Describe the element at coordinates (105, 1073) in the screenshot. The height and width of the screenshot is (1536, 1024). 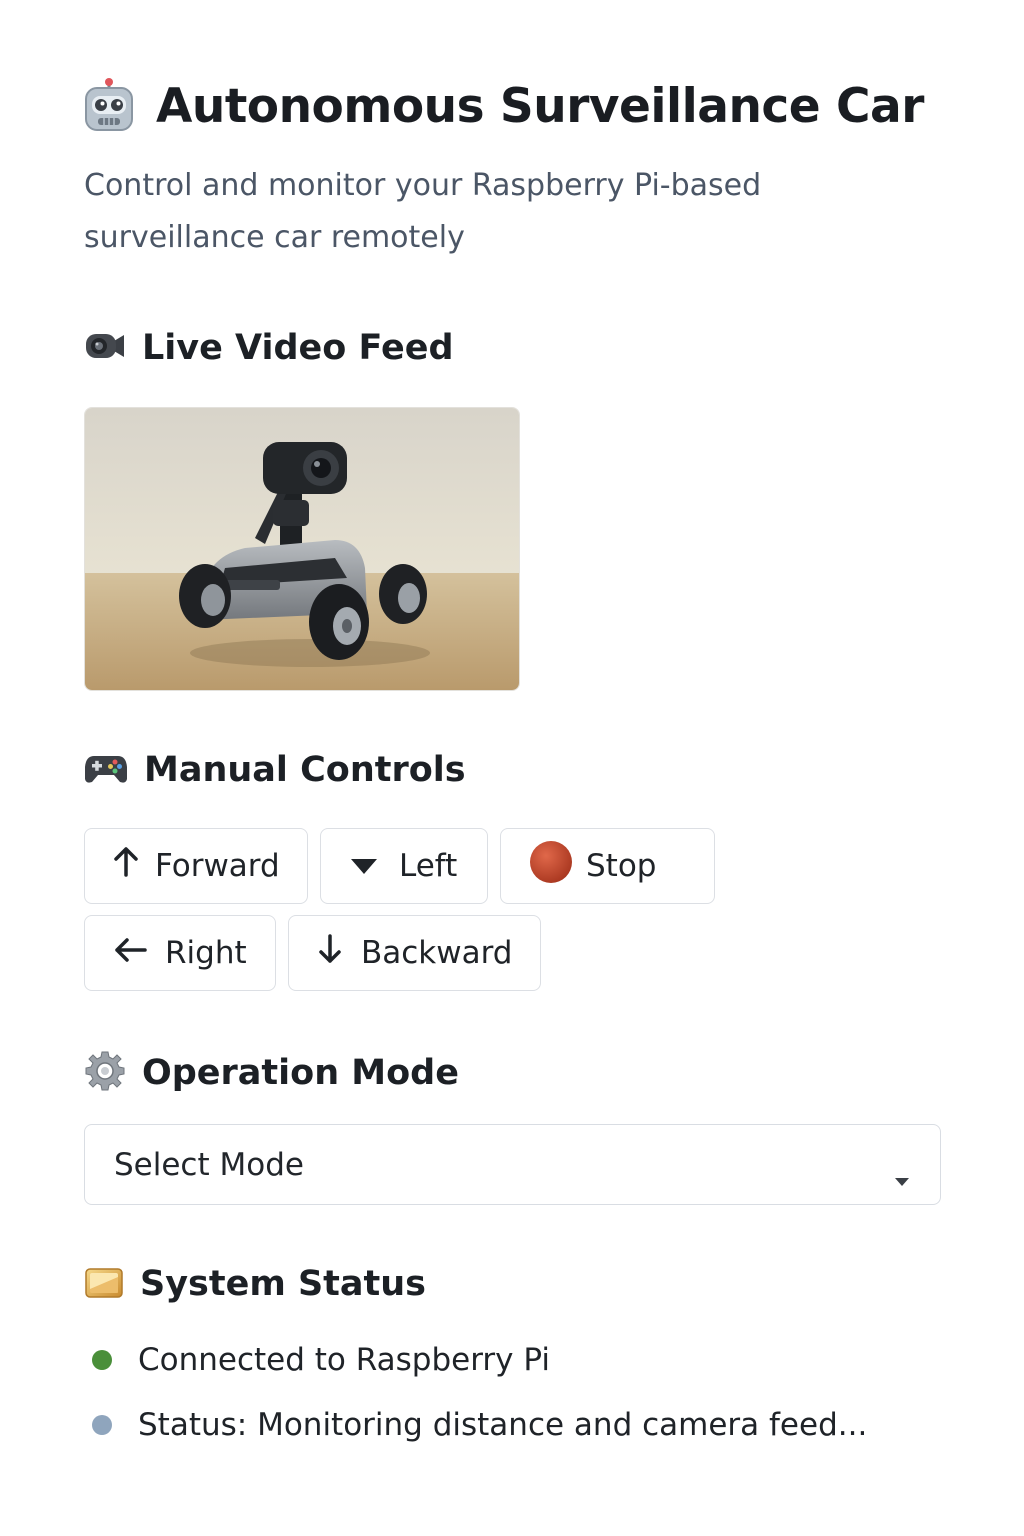
I see `gear-icon` at that location.